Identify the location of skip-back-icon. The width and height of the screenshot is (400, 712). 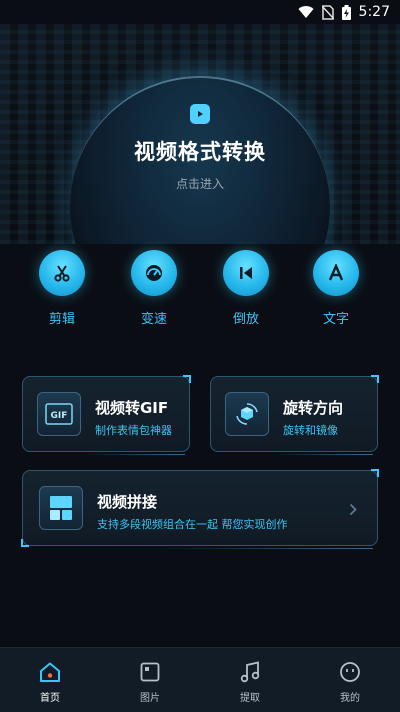
(246, 273).